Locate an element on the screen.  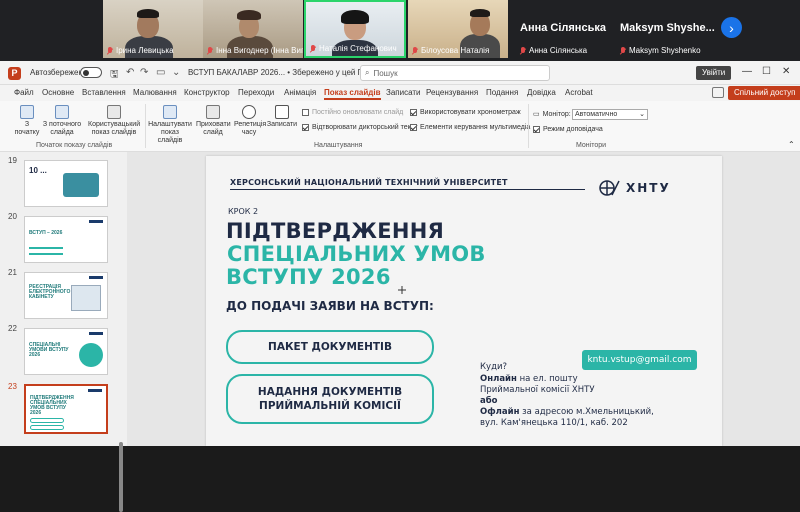
autosave-toggle is located at coordinates (91, 72).